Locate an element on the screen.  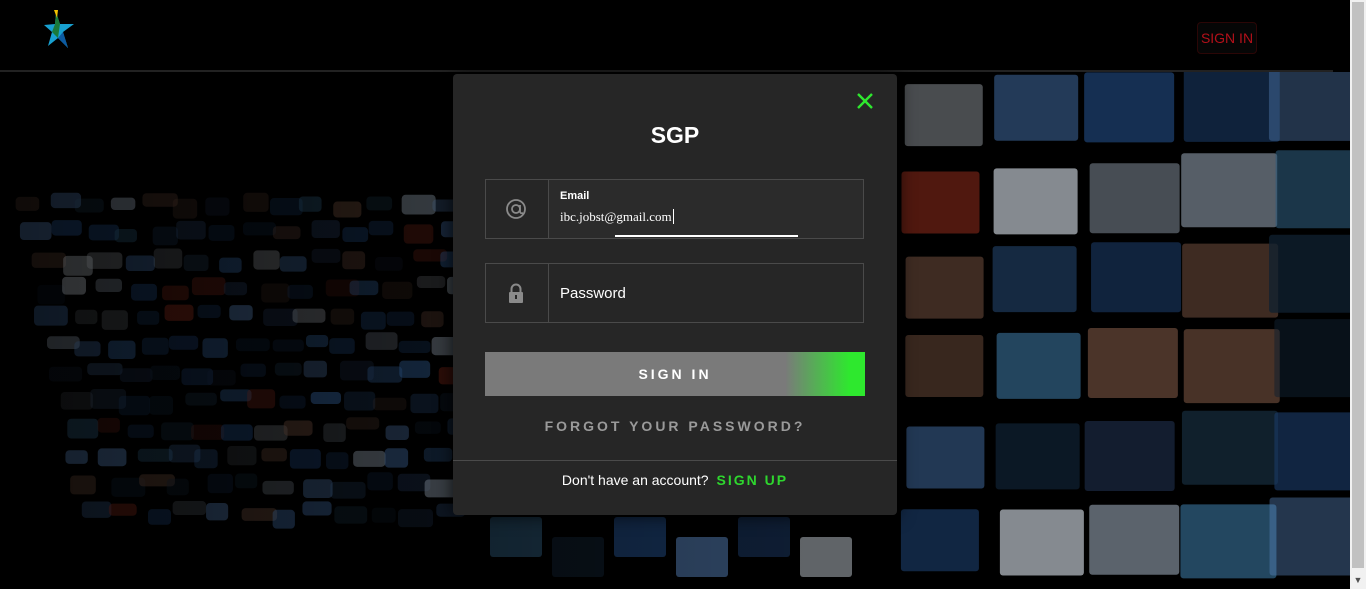
at-icon is located at coordinates (516, 209).